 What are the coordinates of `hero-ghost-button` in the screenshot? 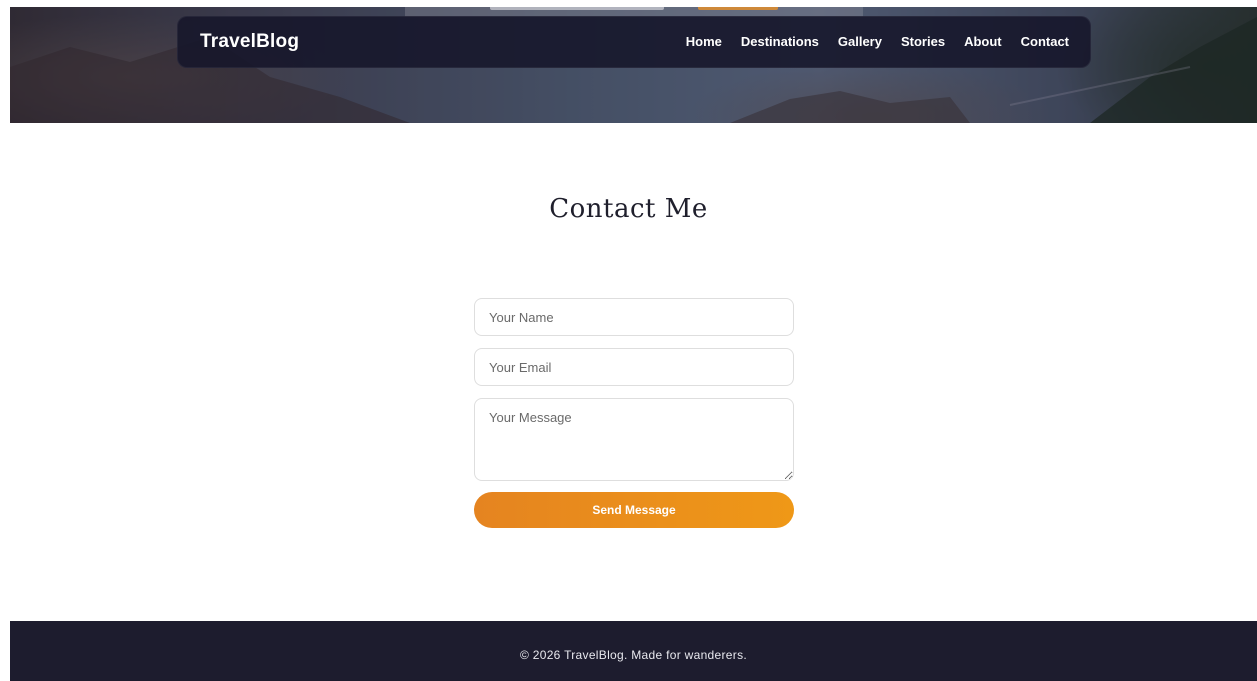 It's located at (738, 8).